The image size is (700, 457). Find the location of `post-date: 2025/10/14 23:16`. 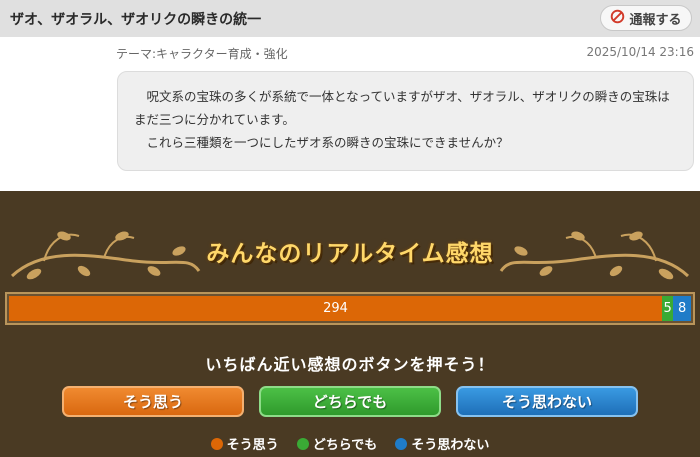

post-date: 2025/10/14 23:16 is located at coordinates (640, 52).